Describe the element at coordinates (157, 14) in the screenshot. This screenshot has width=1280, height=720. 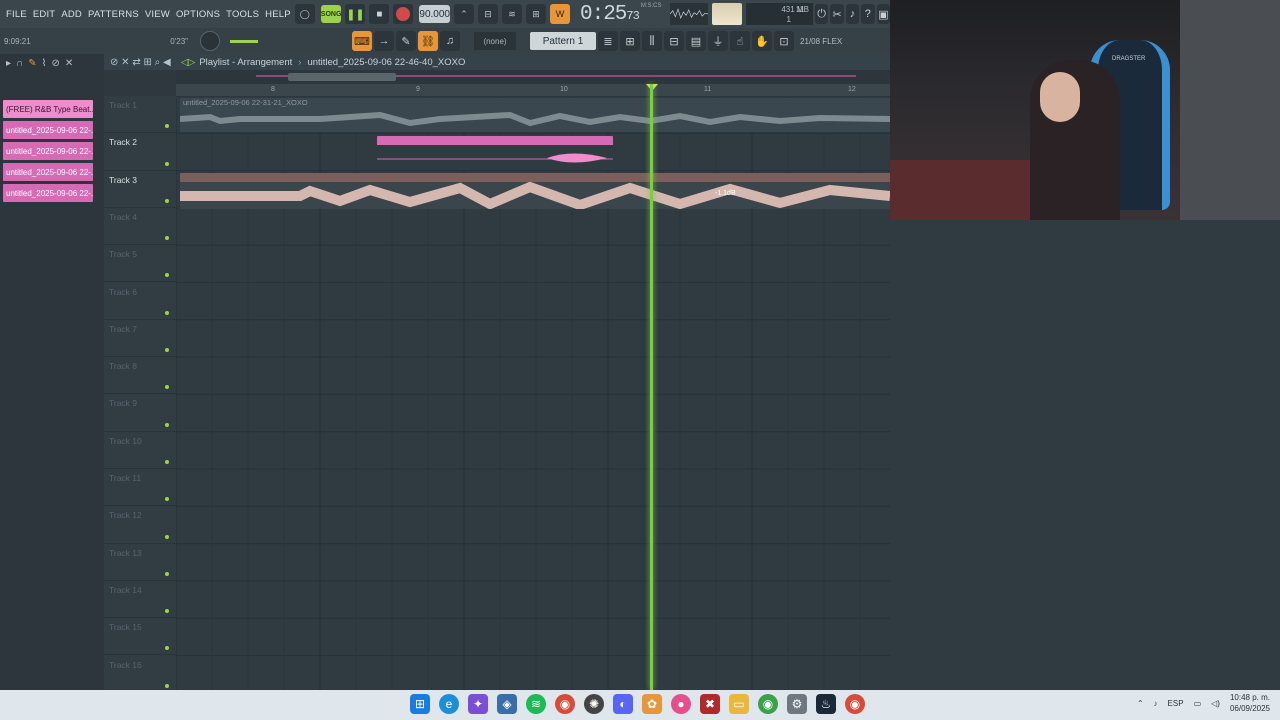
I see `menu-view: VIEW` at that location.